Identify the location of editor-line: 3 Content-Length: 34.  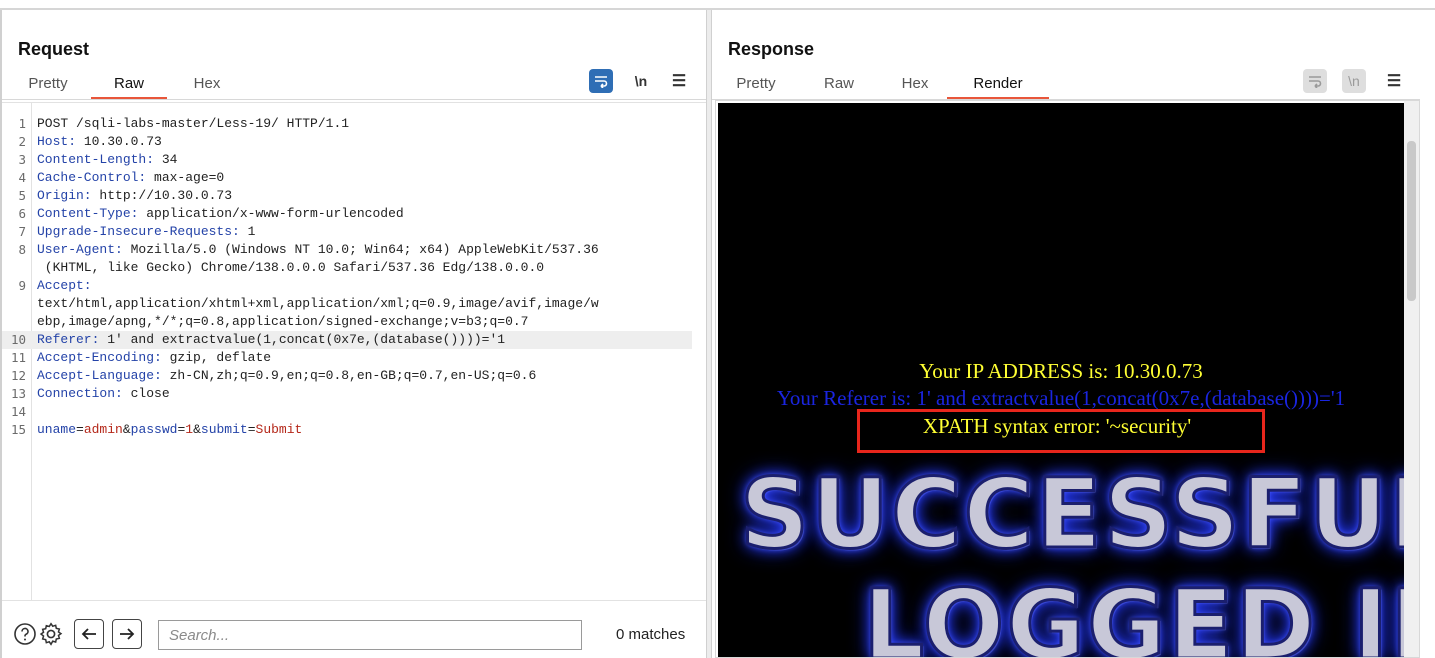
(347, 160).